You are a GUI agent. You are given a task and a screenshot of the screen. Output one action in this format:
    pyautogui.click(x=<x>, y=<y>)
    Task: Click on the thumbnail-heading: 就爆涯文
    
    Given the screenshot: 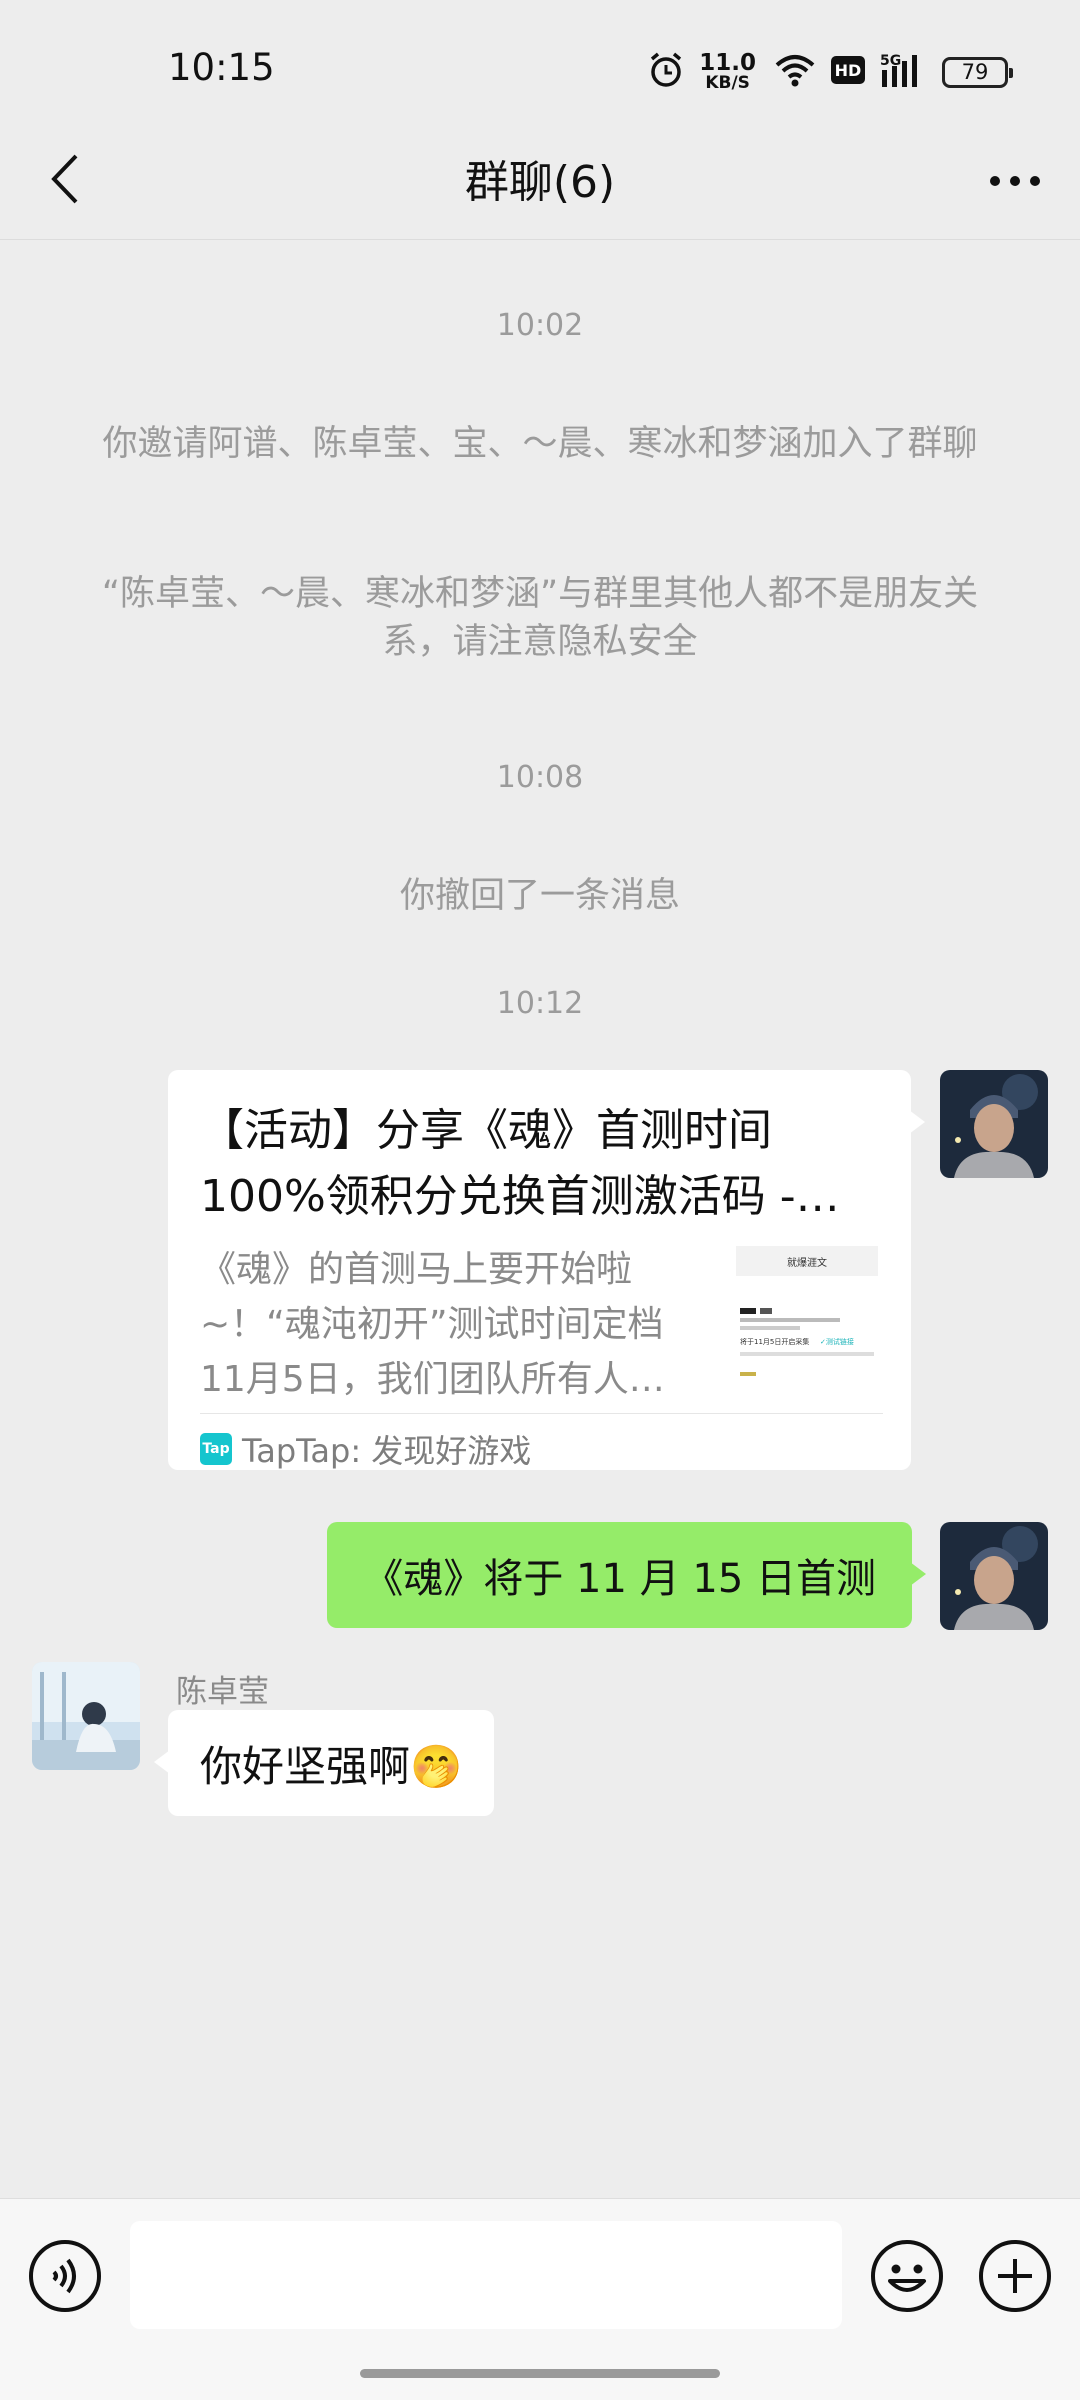 What is the action you would take?
    pyautogui.click(x=807, y=1262)
    